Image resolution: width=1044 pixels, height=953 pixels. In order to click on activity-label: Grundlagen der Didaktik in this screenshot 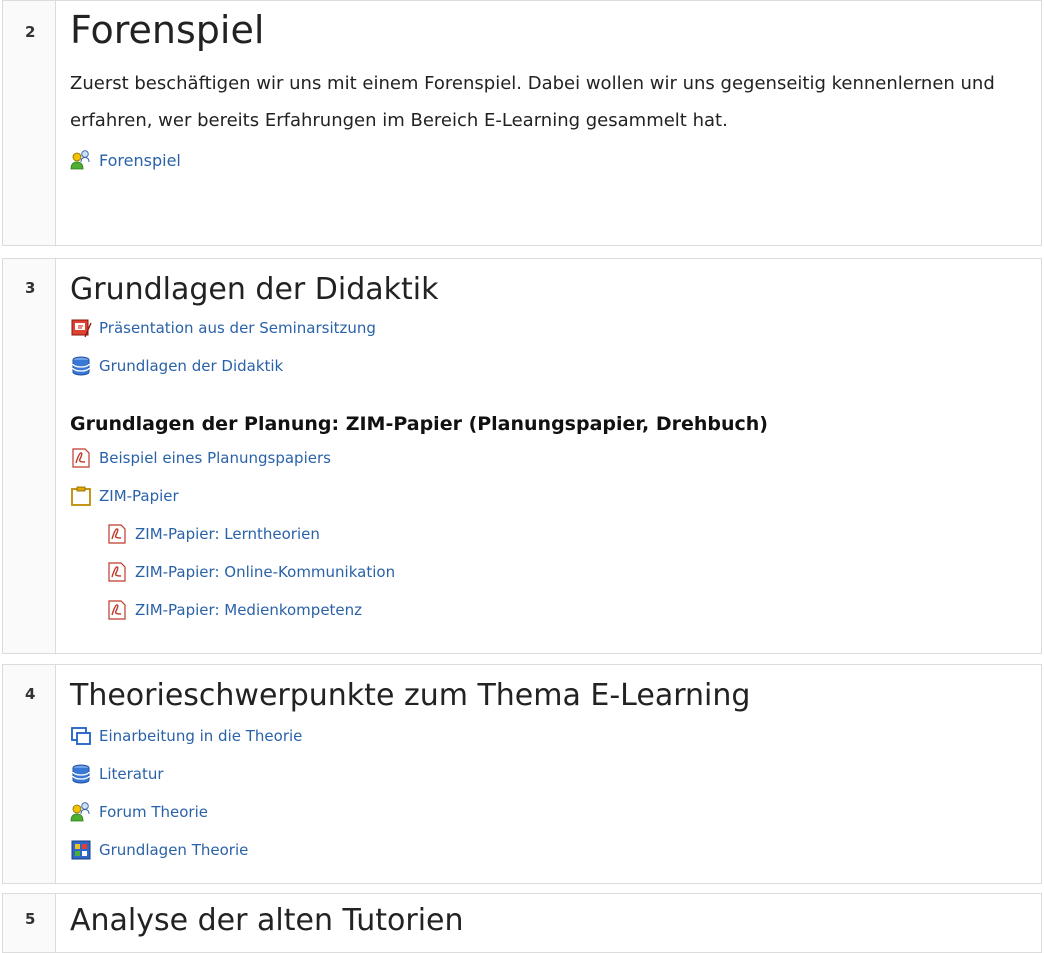, I will do `click(191, 366)`.